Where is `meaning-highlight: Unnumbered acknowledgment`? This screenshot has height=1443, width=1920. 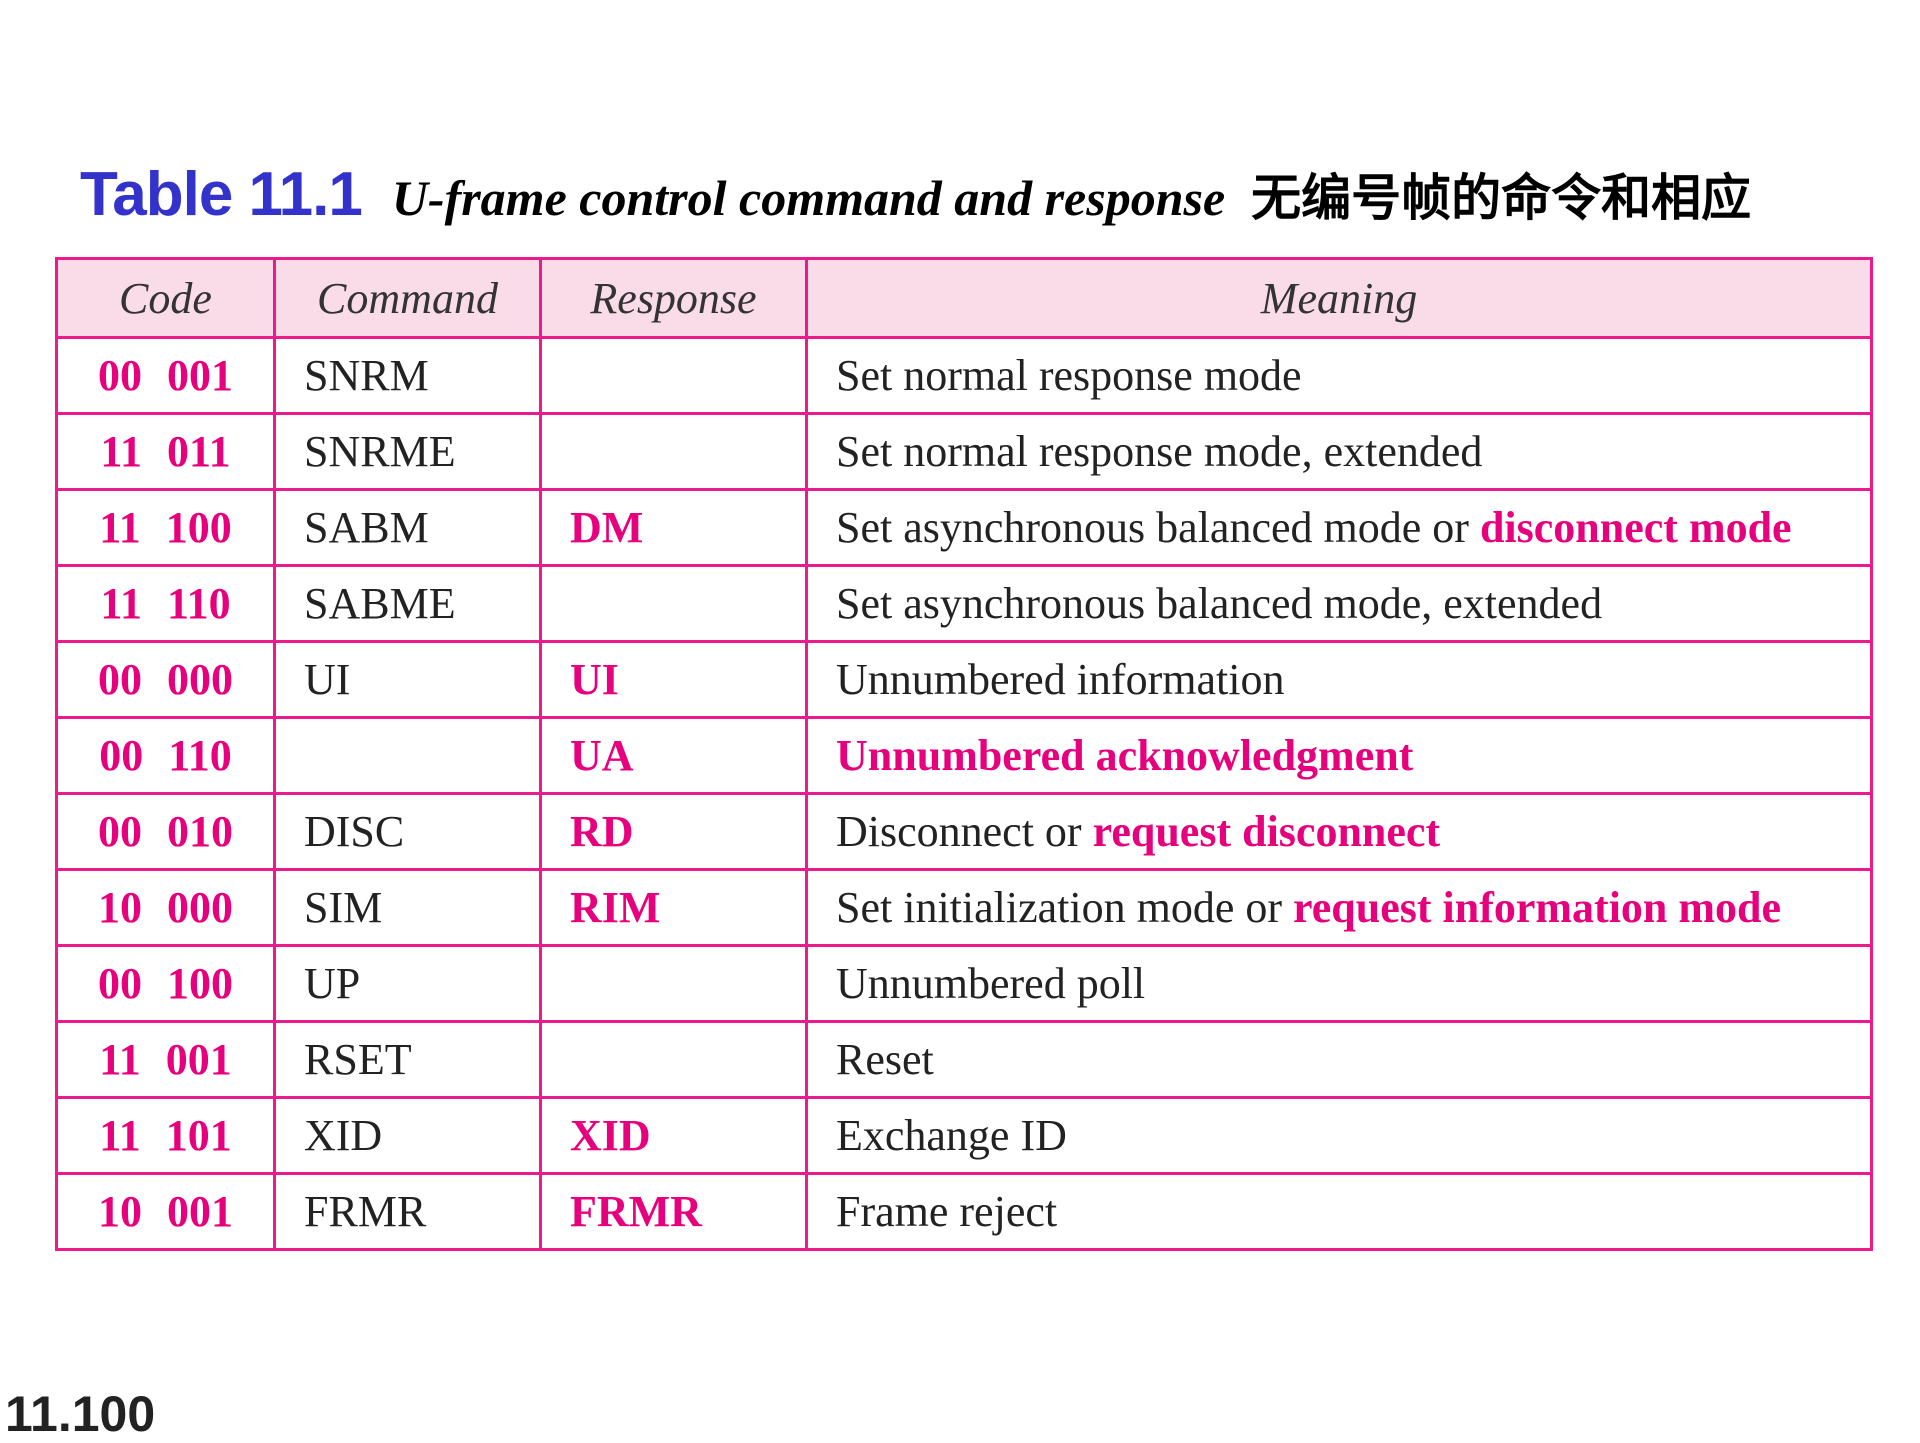
meaning-highlight: Unnumbered acknowledgment is located at coordinates (1125, 755).